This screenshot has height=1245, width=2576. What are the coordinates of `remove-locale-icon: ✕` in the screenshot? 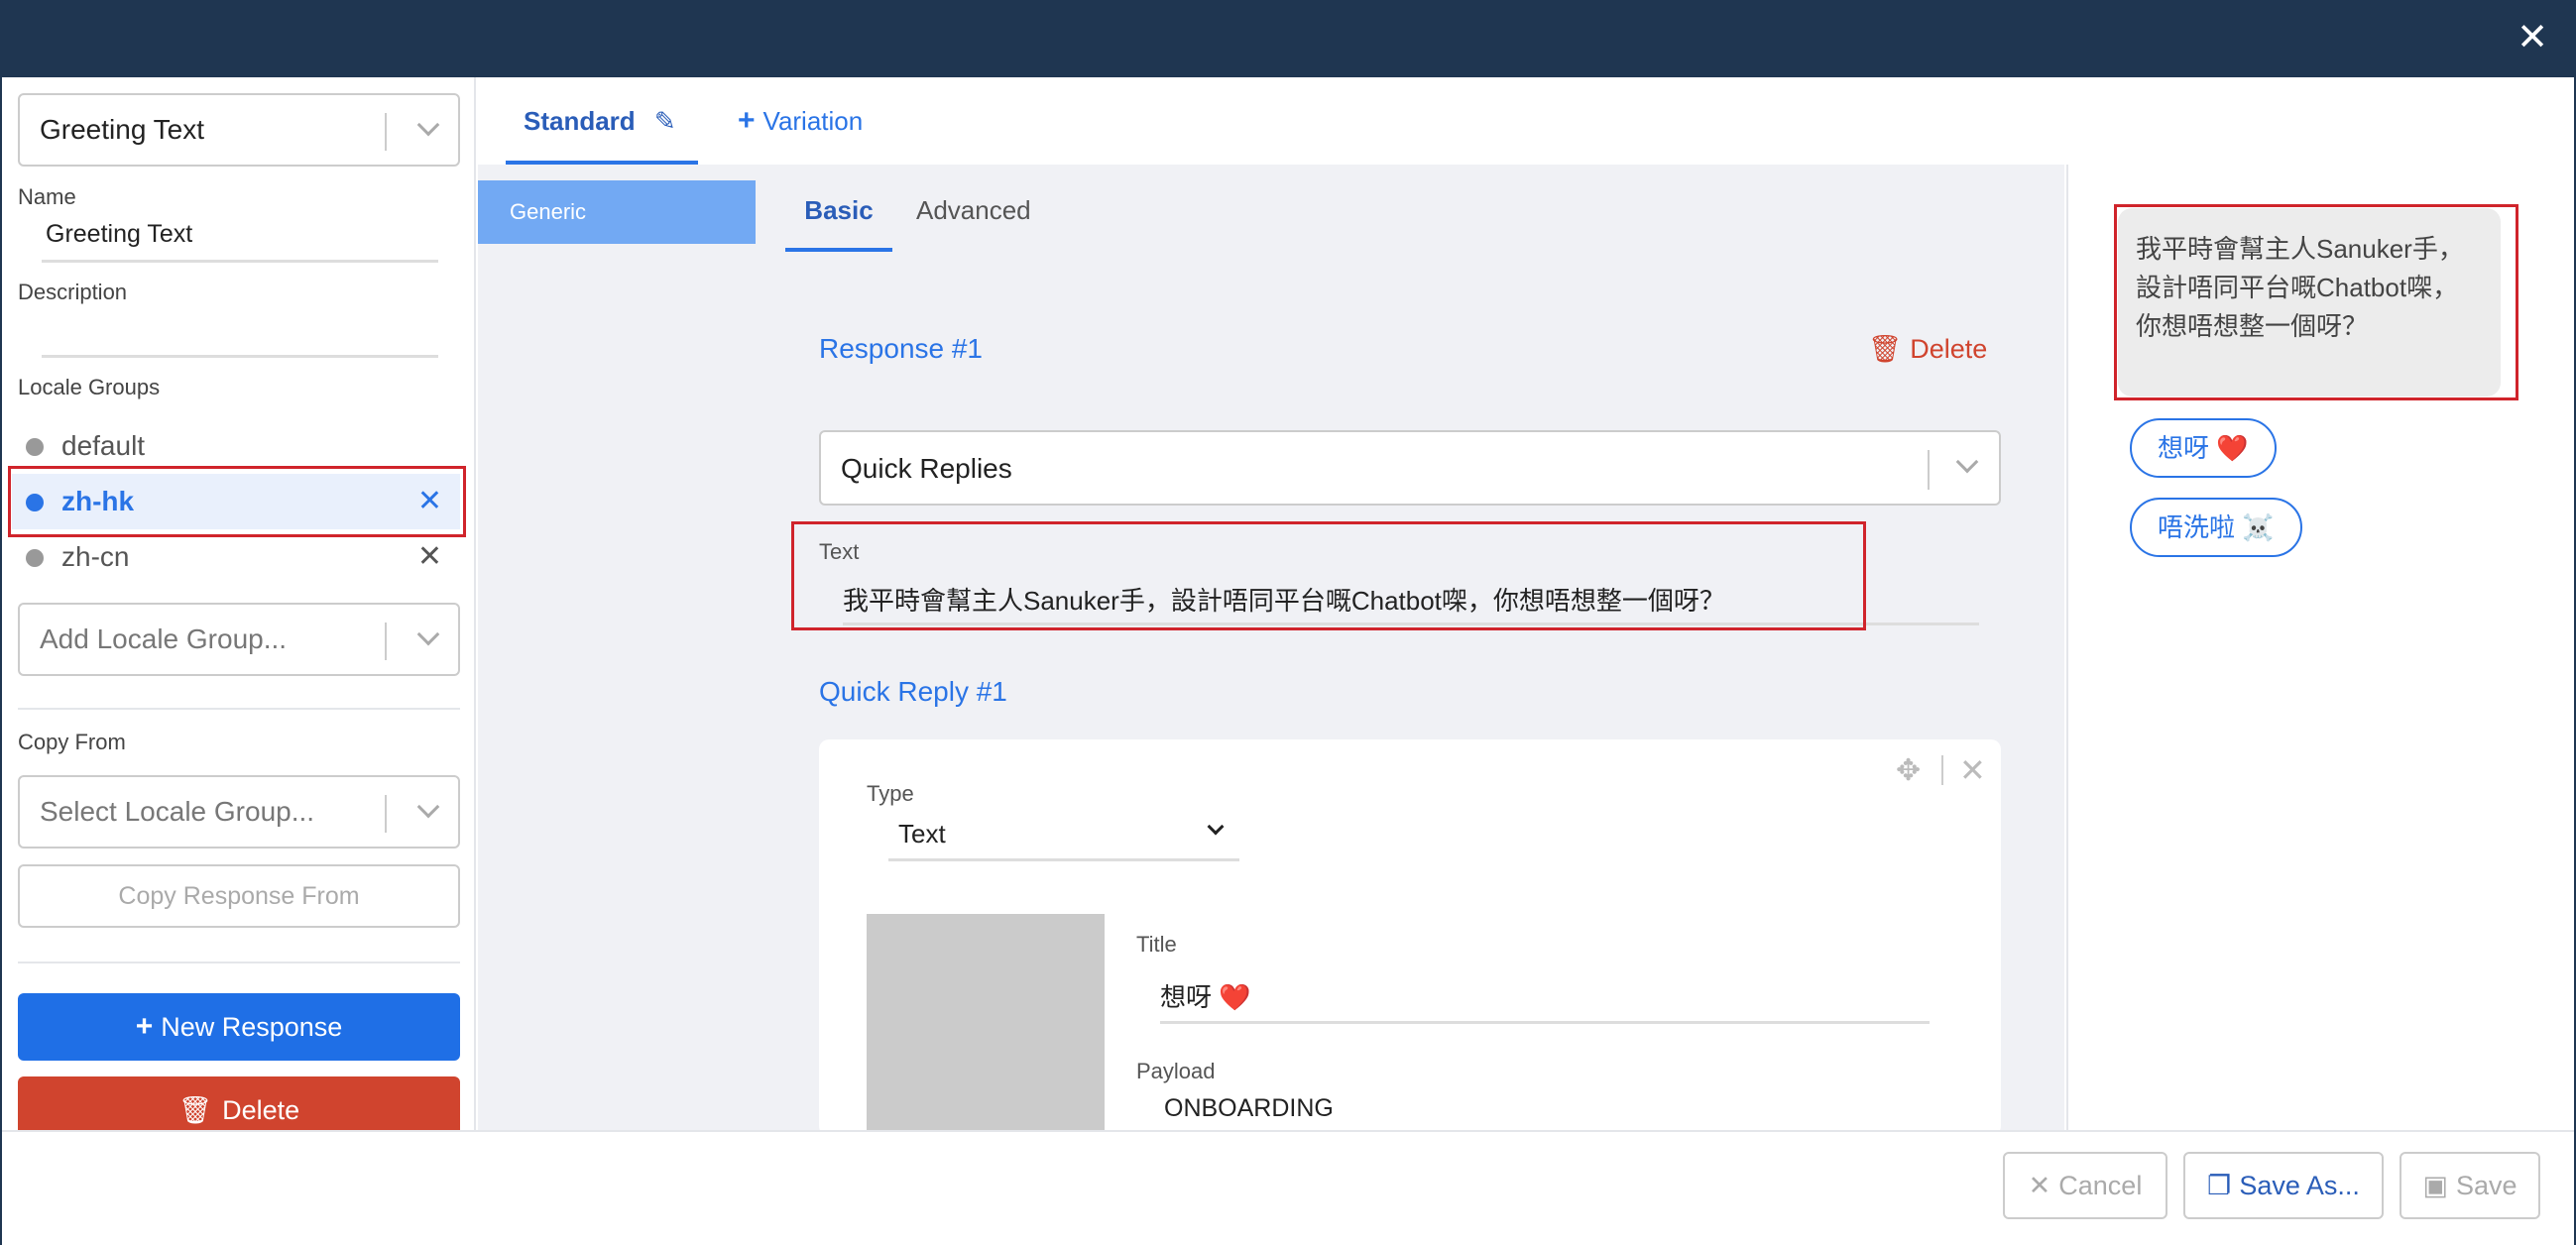 It's located at (430, 556).